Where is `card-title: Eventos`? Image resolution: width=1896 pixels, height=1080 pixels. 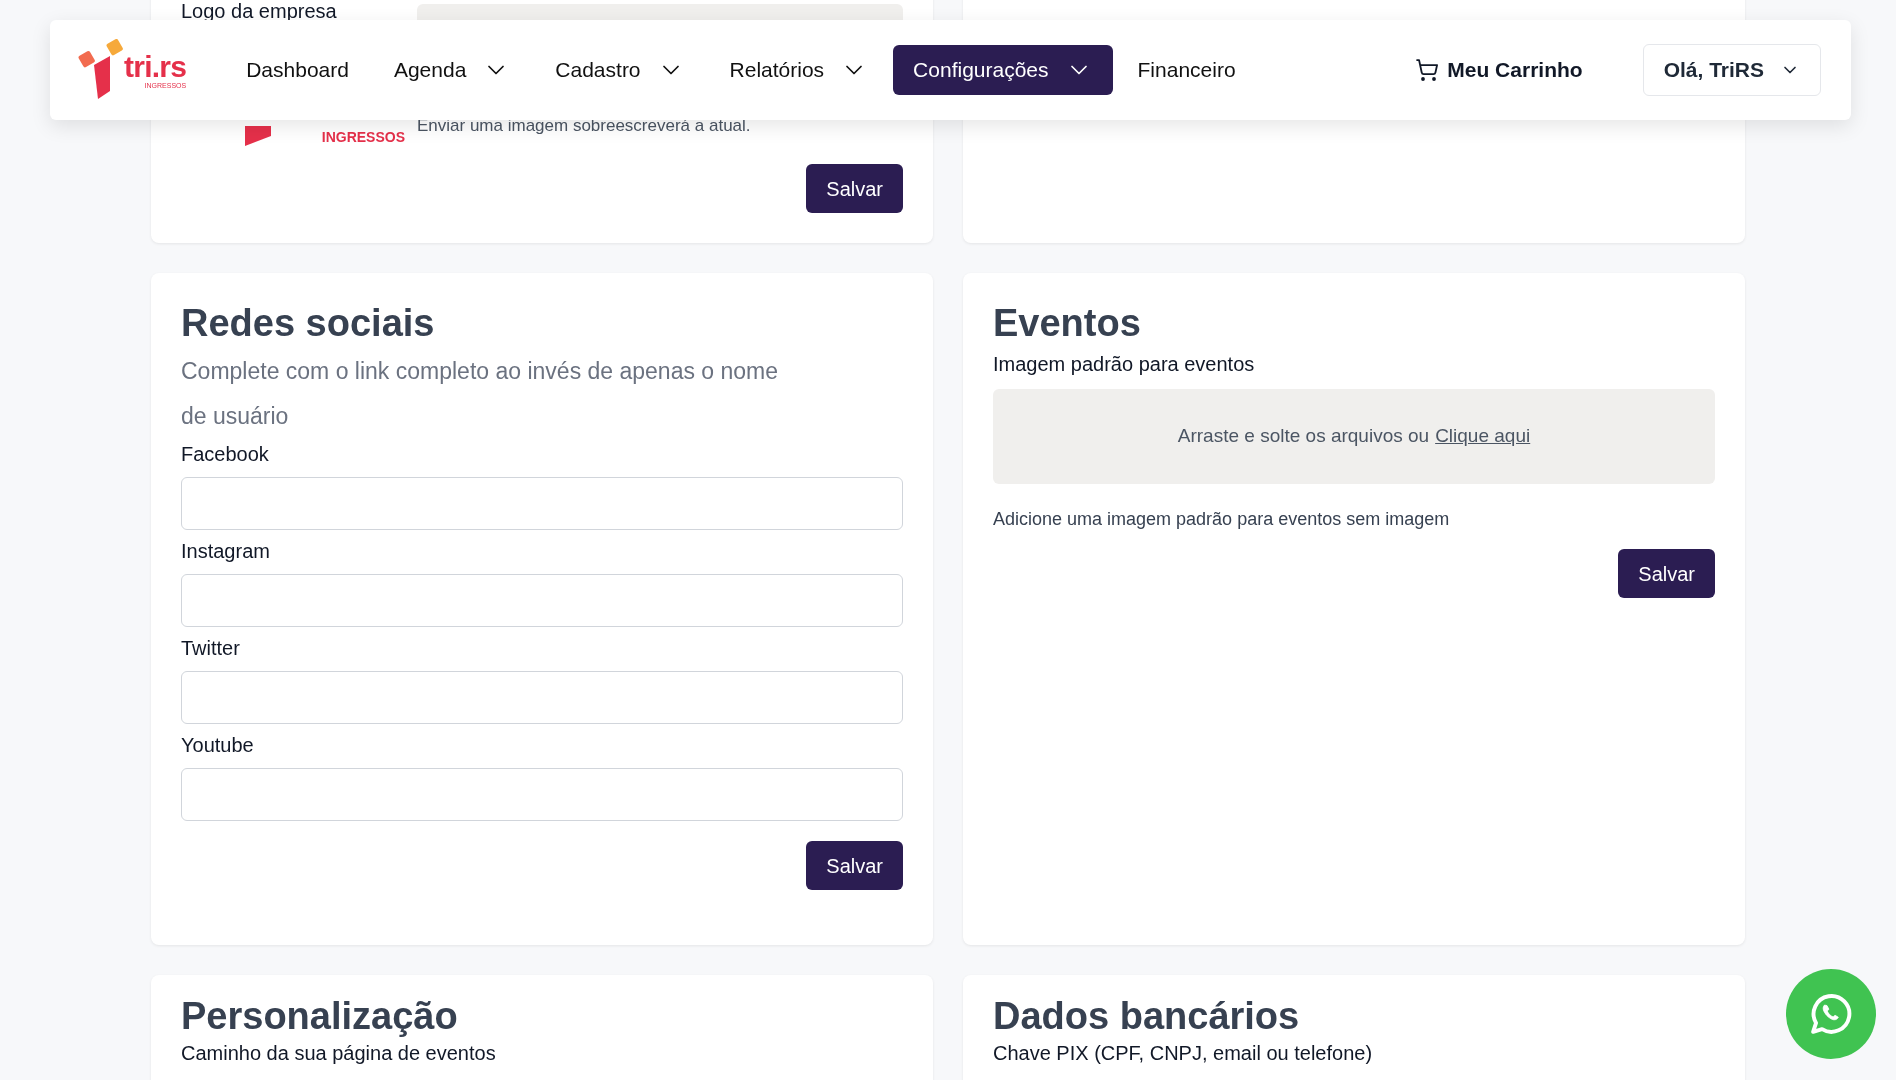 card-title: Eventos is located at coordinates (1067, 323).